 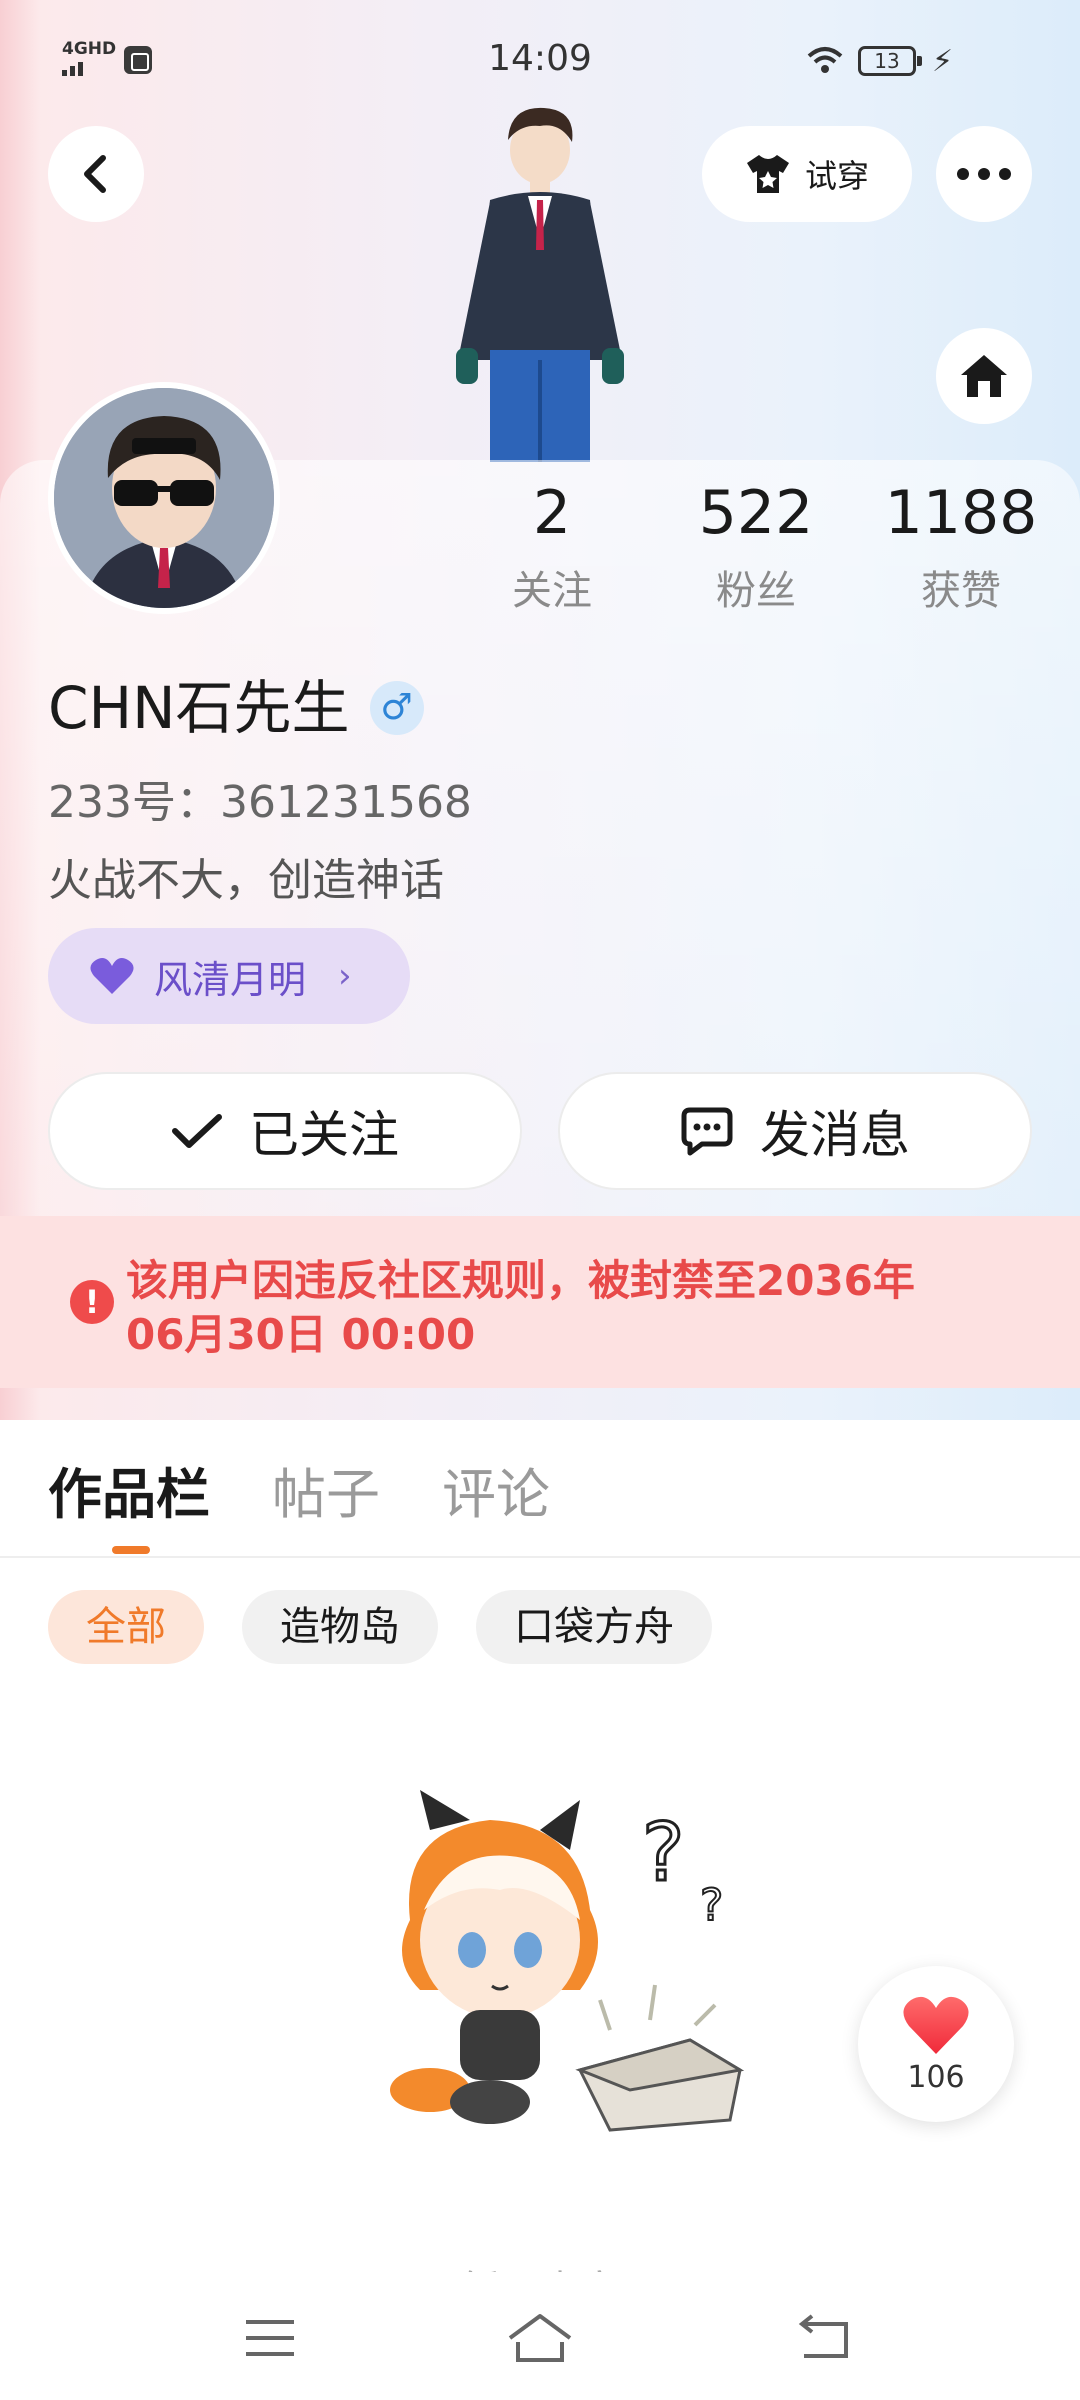 I want to click on male-gender-icon: ♂, so click(x=396, y=708).